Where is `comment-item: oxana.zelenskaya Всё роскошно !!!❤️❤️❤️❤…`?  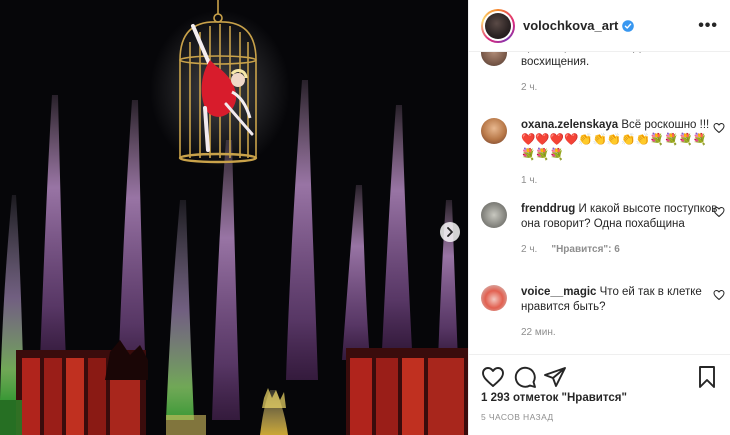 comment-item: oxana.zelenskaya Всё роскошно !!!❤️❤️❤️❤… is located at coordinates (603, 152).